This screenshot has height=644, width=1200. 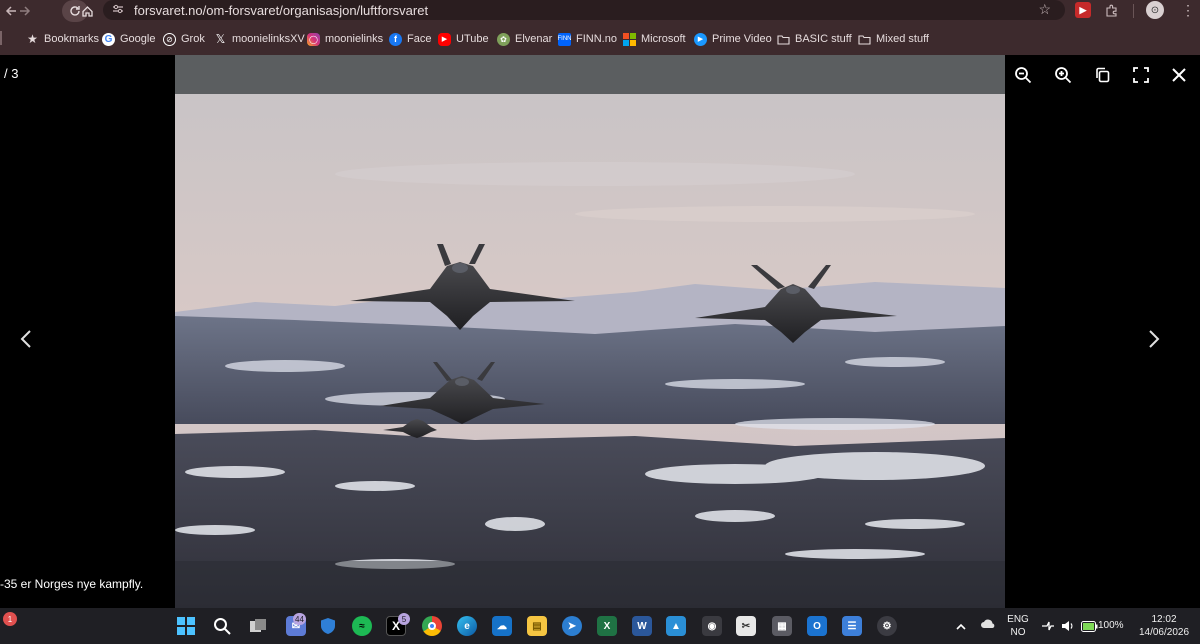 I want to click on copy-icon, so click(x=1103, y=75).